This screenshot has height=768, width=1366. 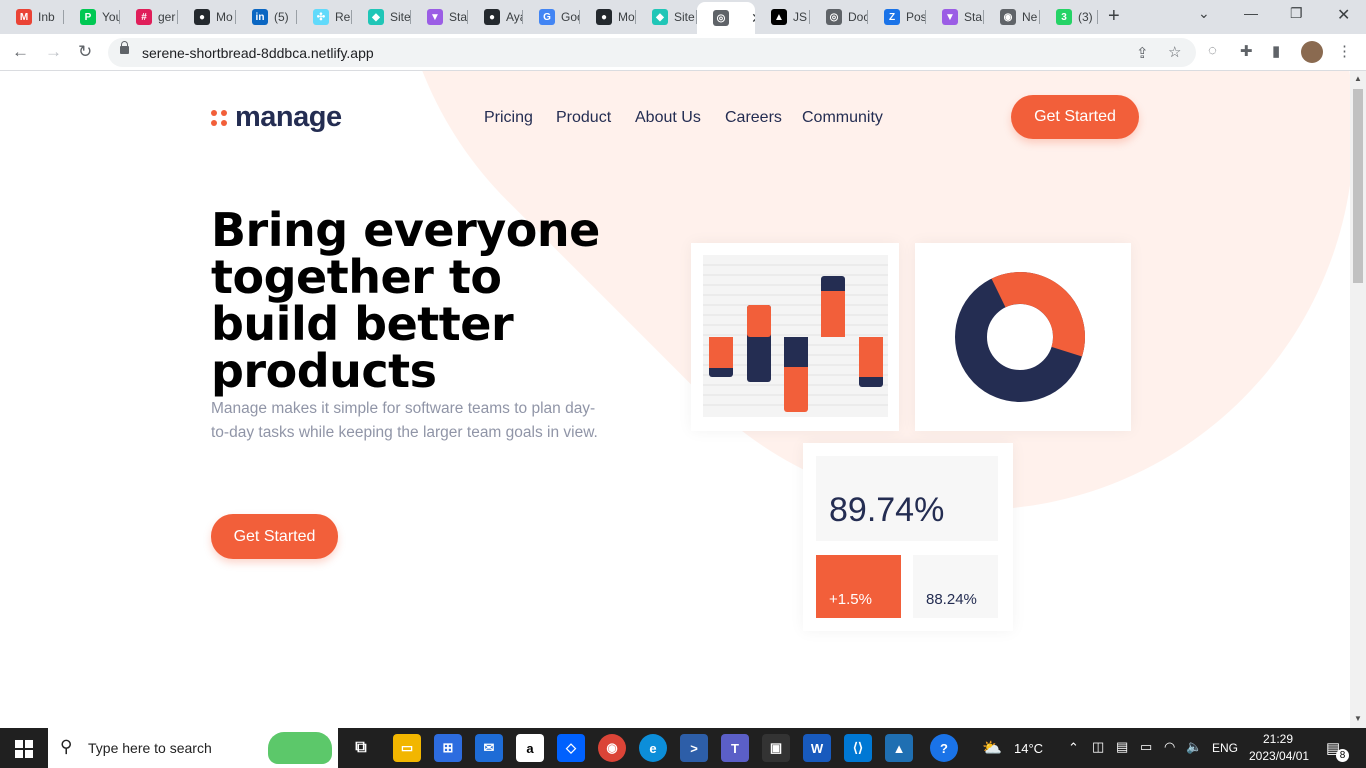 What do you see at coordinates (817, 748) in the screenshot?
I see `word-icon: W` at bounding box center [817, 748].